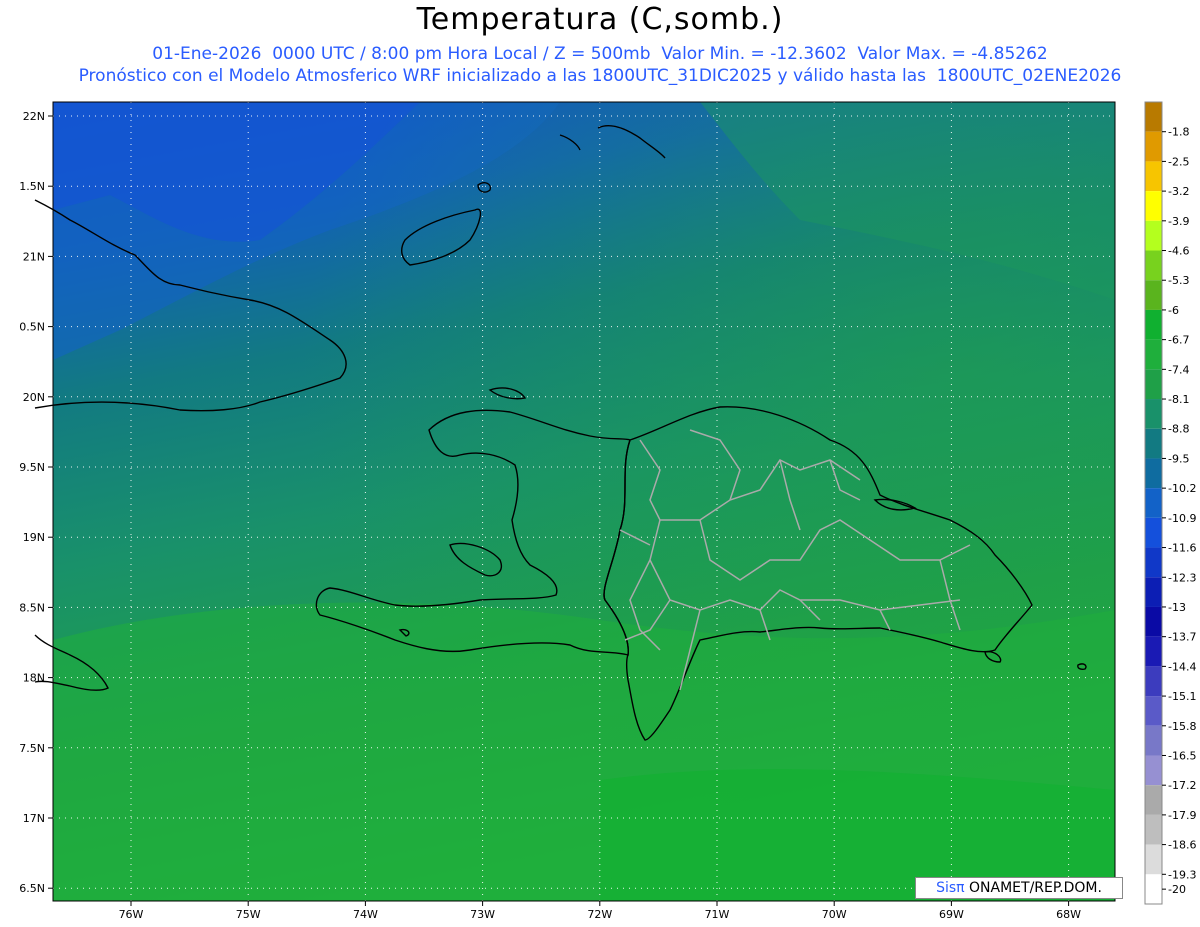 This screenshot has width=1200, height=927. I want to click on colorbar-label: -10.2, so click(1182, 488).